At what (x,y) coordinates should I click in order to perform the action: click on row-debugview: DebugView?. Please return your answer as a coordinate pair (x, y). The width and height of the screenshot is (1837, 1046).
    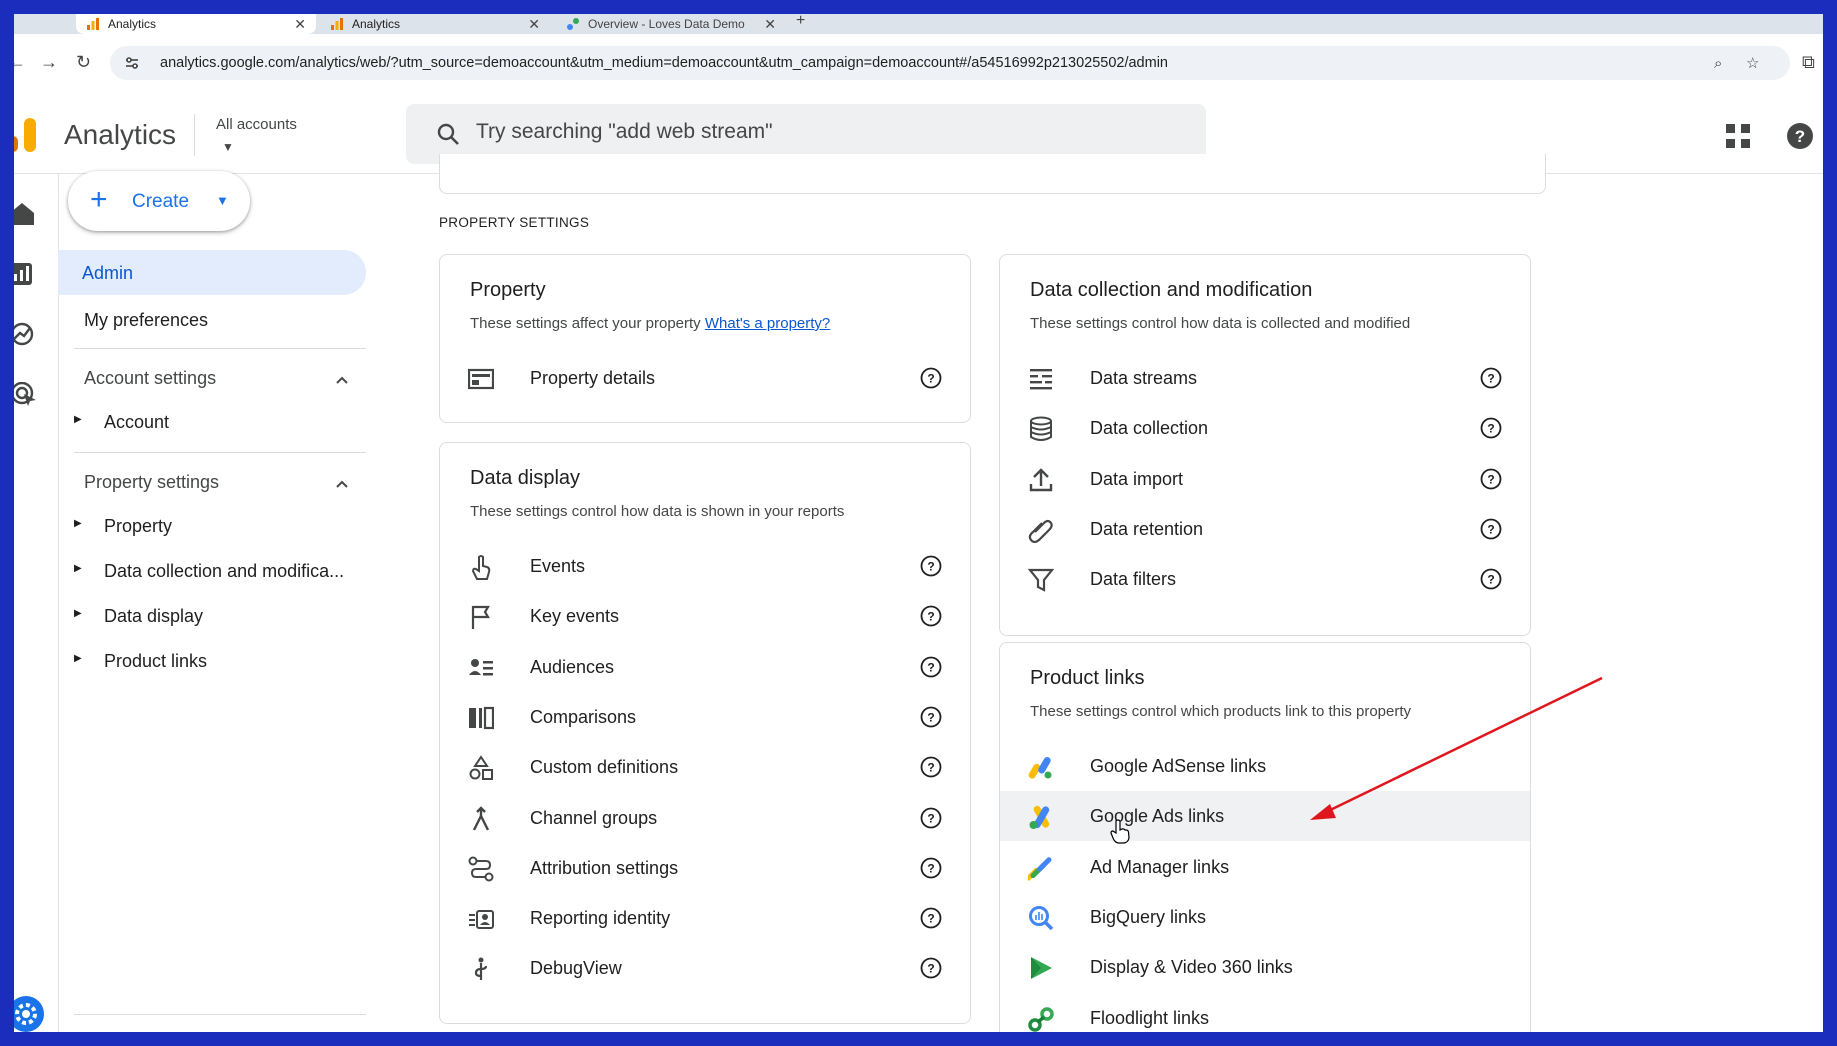
    Looking at the image, I should click on (705, 968).